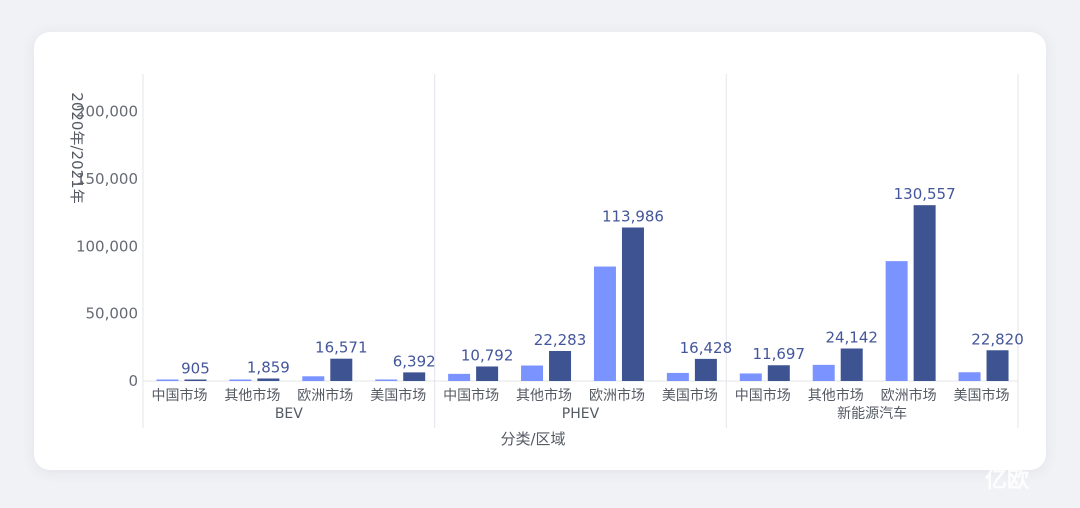 The width and height of the screenshot is (1080, 508). I want to click on data-label: 130,557, so click(925, 194).